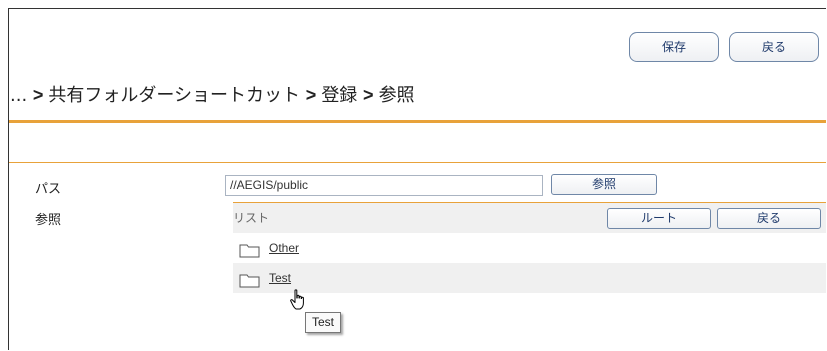  What do you see at coordinates (417, 121) in the screenshot?
I see `header-divider` at bounding box center [417, 121].